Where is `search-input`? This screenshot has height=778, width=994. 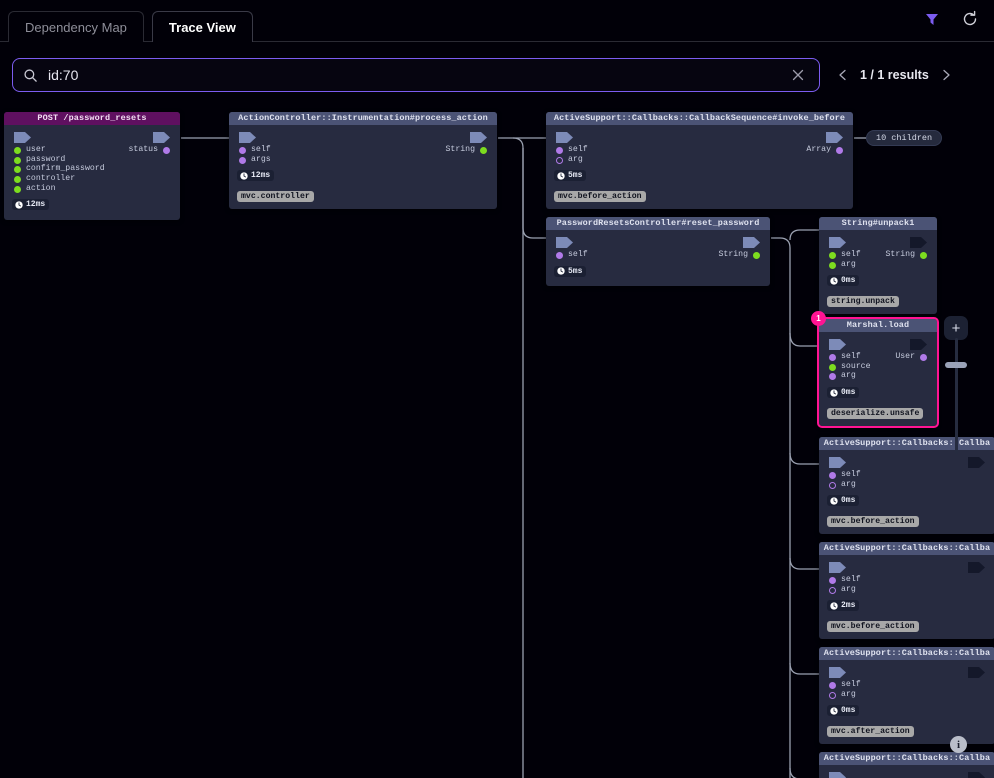
search-input is located at coordinates (417, 75).